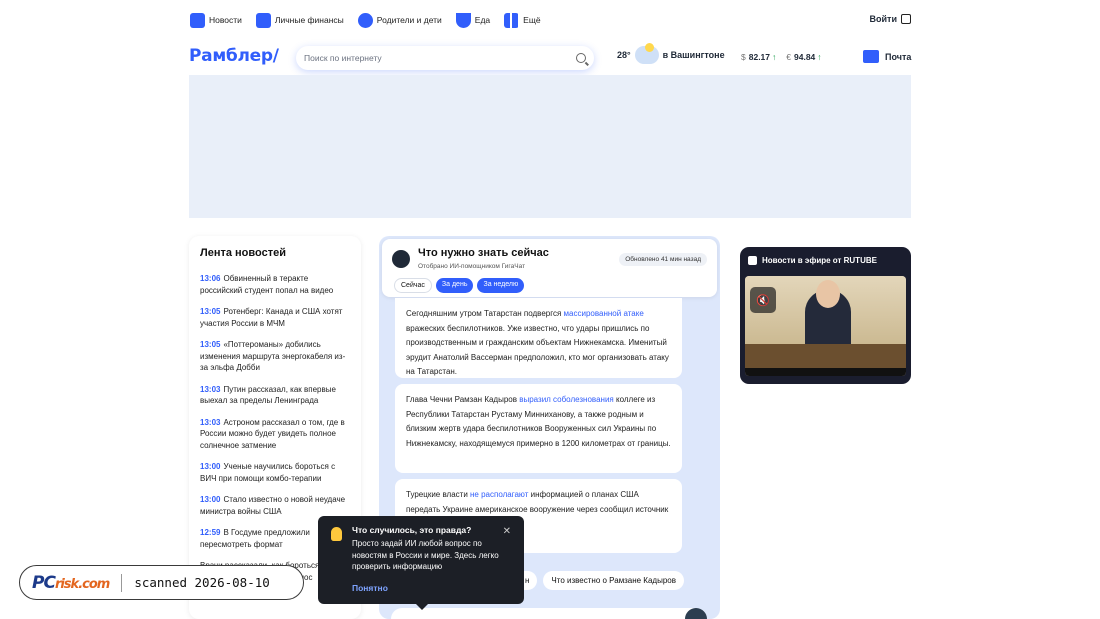  Describe the element at coordinates (507, 531) in the screenshot. I see `close-icon: ✕` at that location.